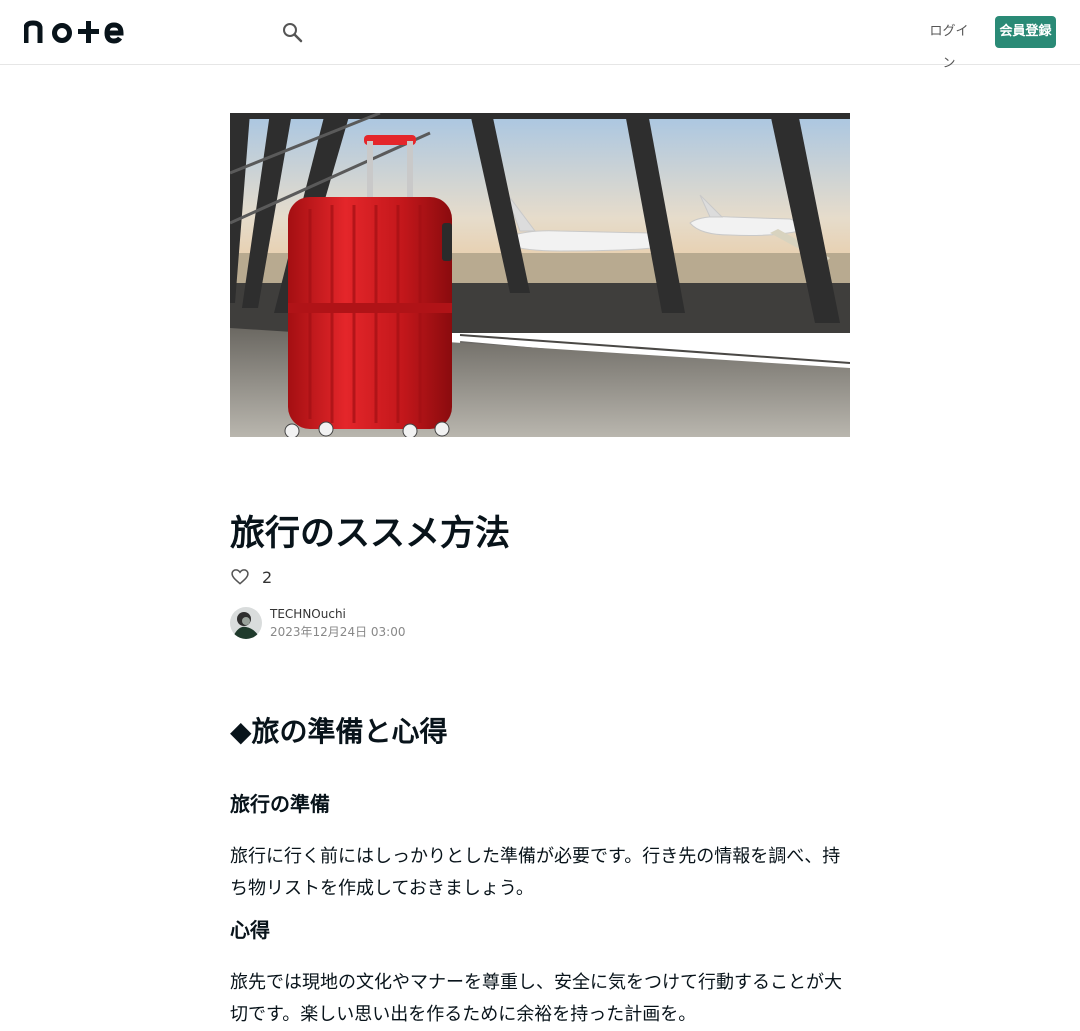 Image resolution: width=1080 pixels, height=1031 pixels. Describe the element at coordinates (1025, 32) in the screenshot. I see `signup-button: 会員登録` at that location.